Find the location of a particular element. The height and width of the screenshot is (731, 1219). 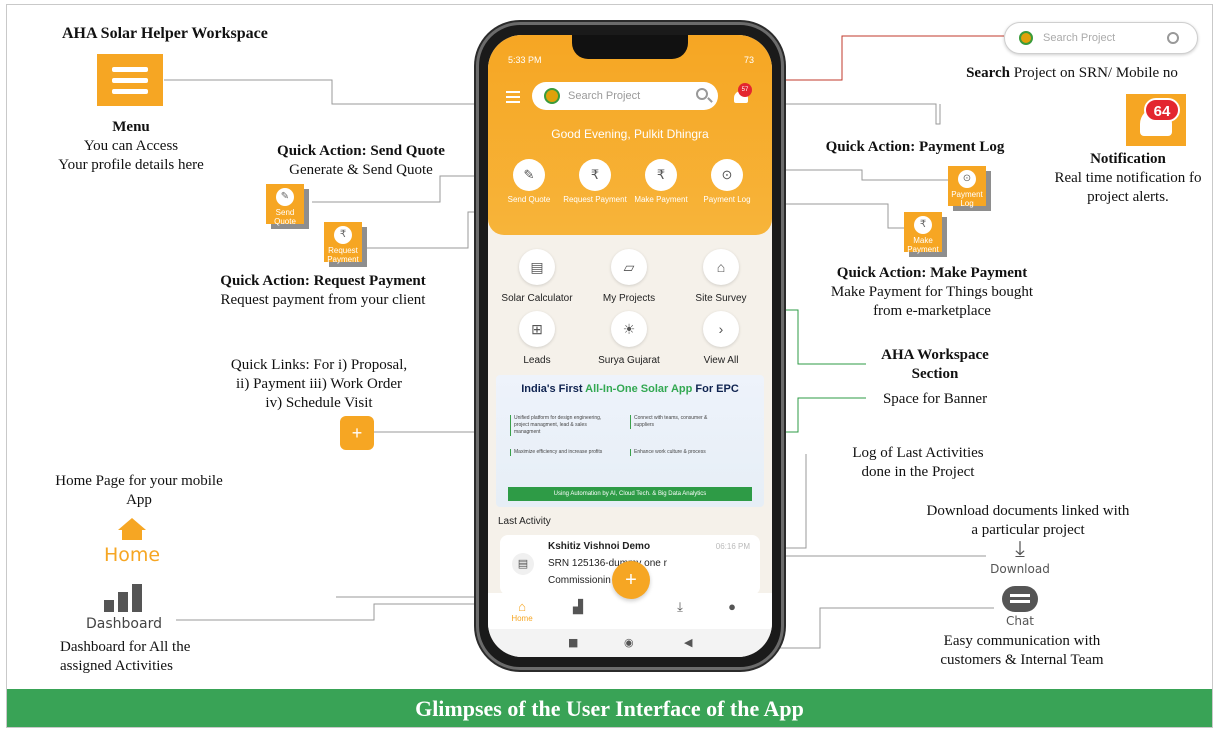

send-quote-widget: ✎ Send Quote is located at coordinates (285, 205).